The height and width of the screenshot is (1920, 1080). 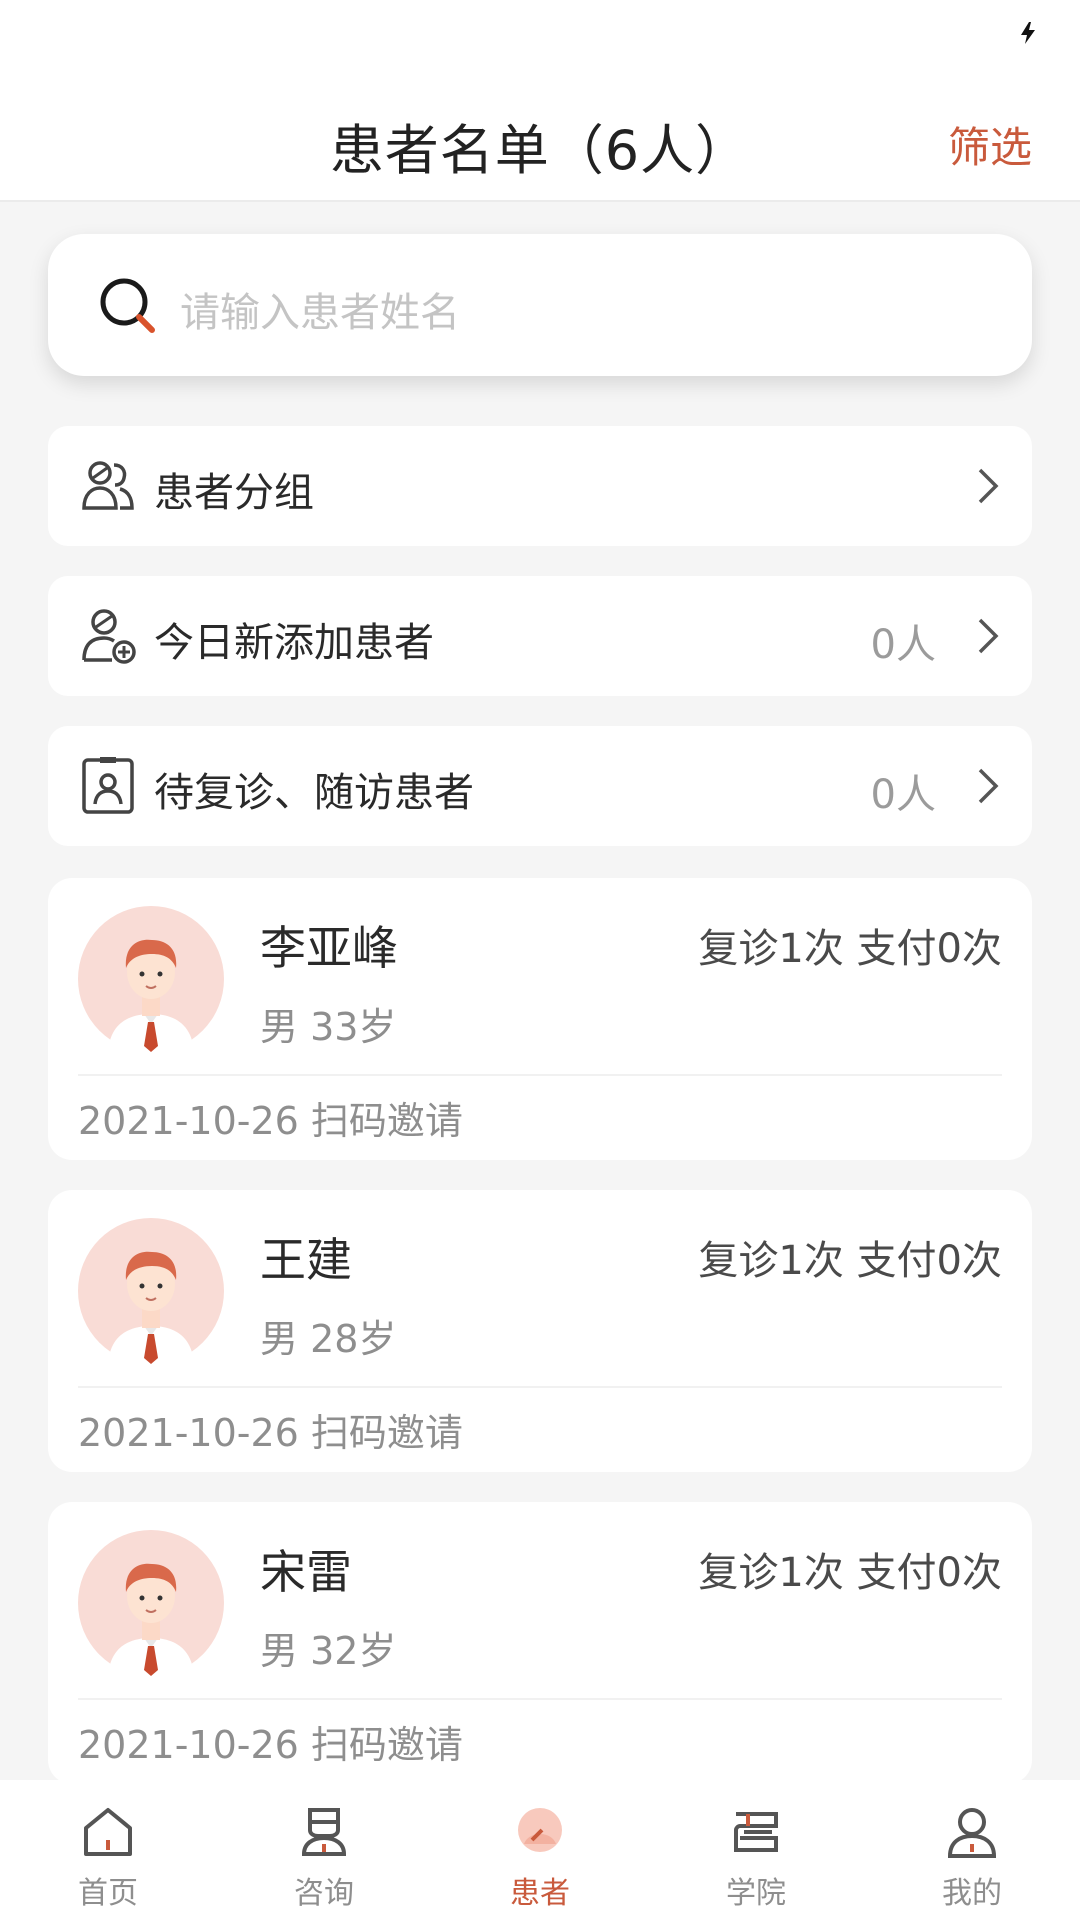 I want to click on home-icon, so click(x=108, y=1832).